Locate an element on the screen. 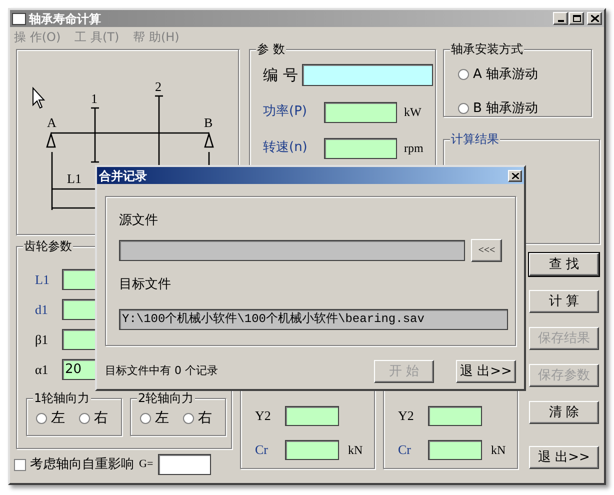 The width and height of the screenshot is (614, 495). group-title: 轴承安装方式 is located at coordinates (487, 49).